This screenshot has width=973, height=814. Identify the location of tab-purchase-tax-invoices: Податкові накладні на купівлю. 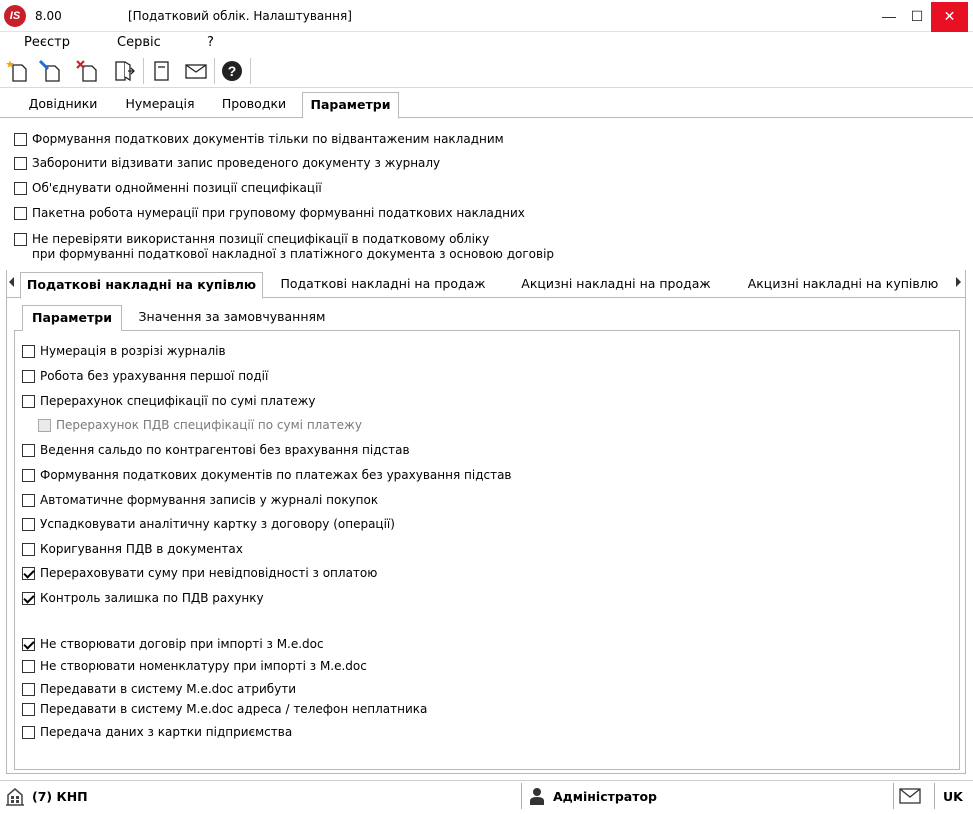
(141, 285).